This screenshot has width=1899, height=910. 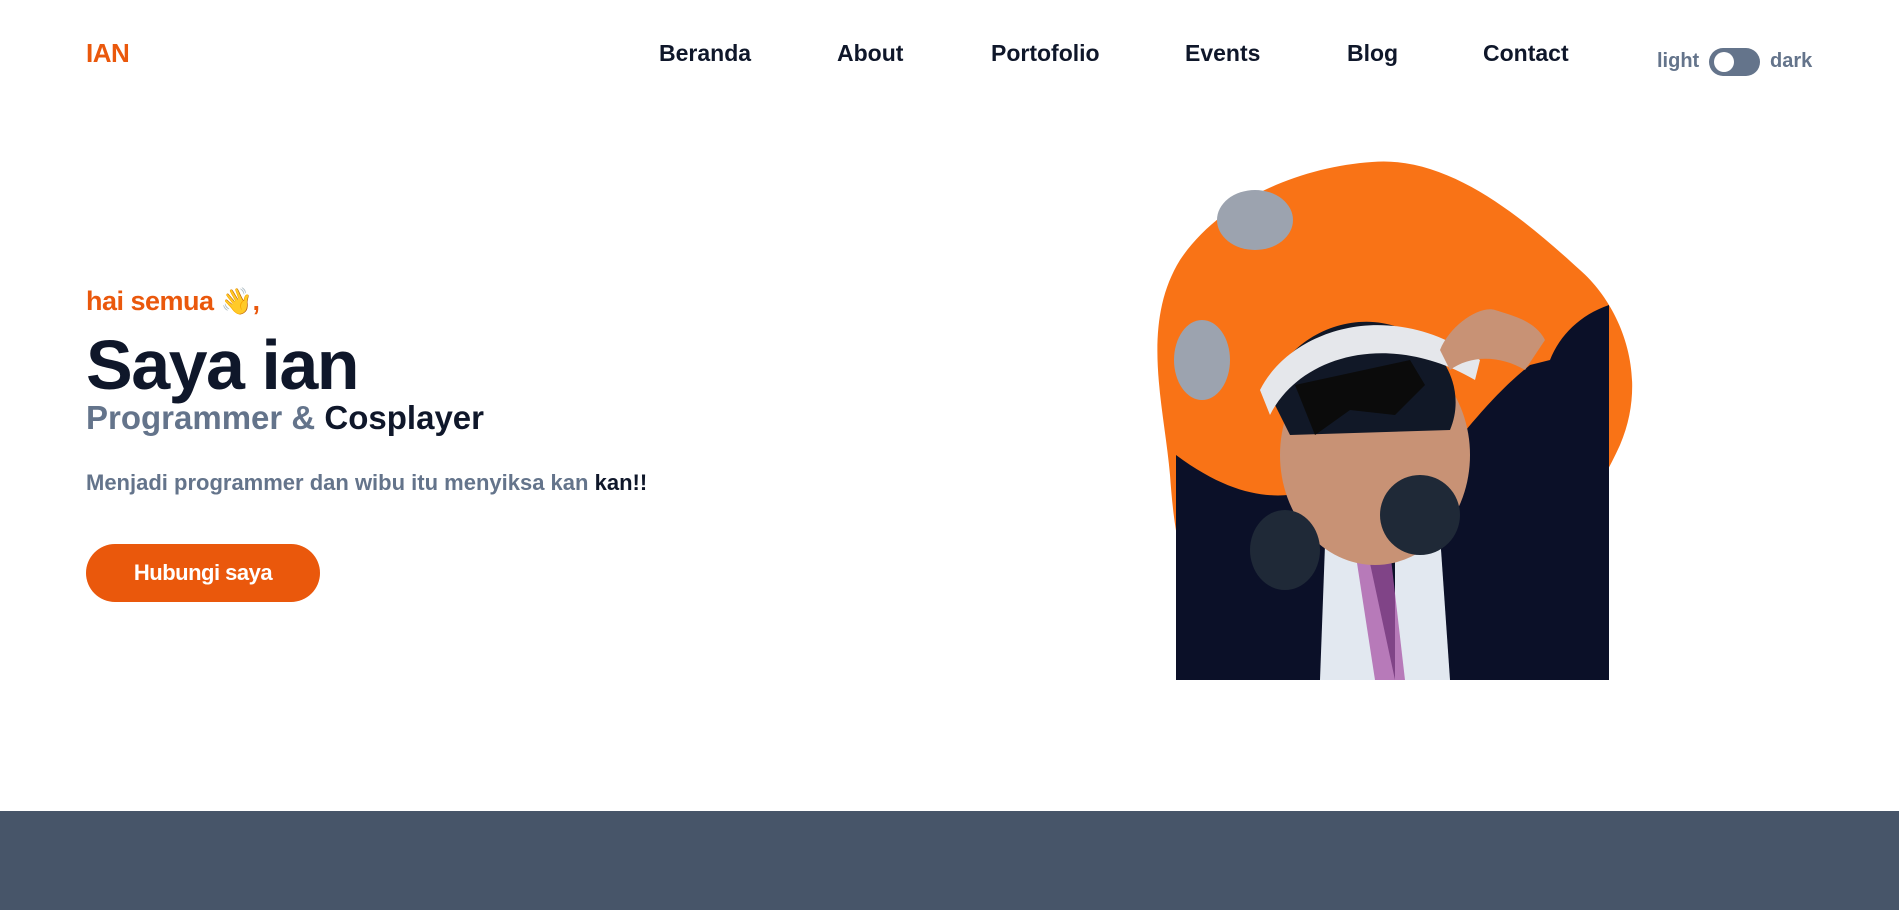 What do you see at coordinates (404, 417) in the screenshot?
I see `role-cosplayer: Cosplayer` at bounding box center [404, 417].